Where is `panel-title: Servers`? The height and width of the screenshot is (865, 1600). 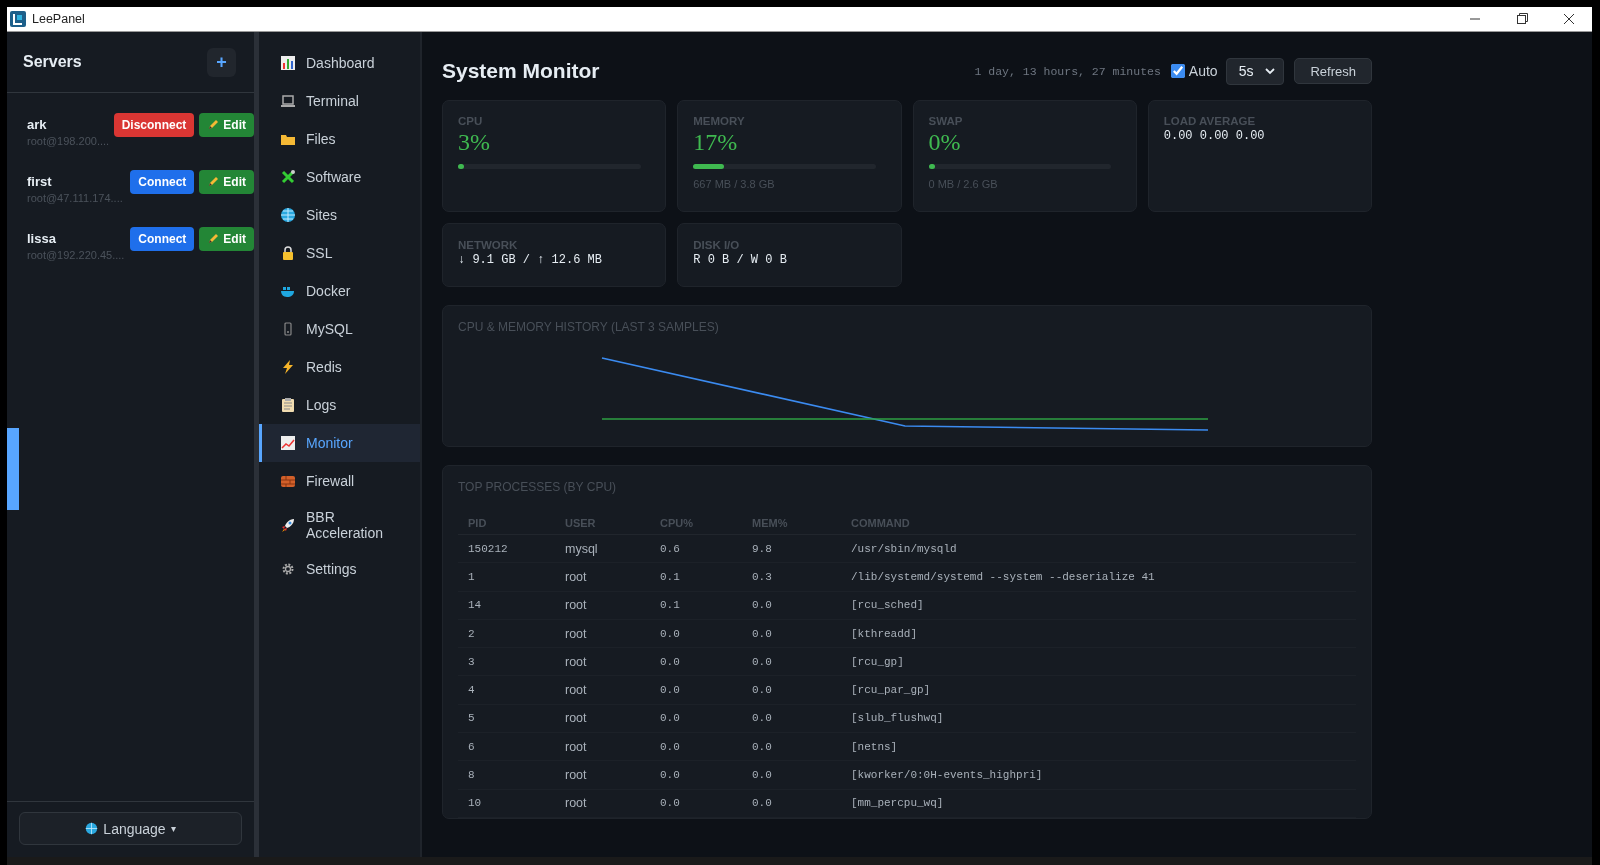
panel-title: Servers is located at coordinates (52, 62).